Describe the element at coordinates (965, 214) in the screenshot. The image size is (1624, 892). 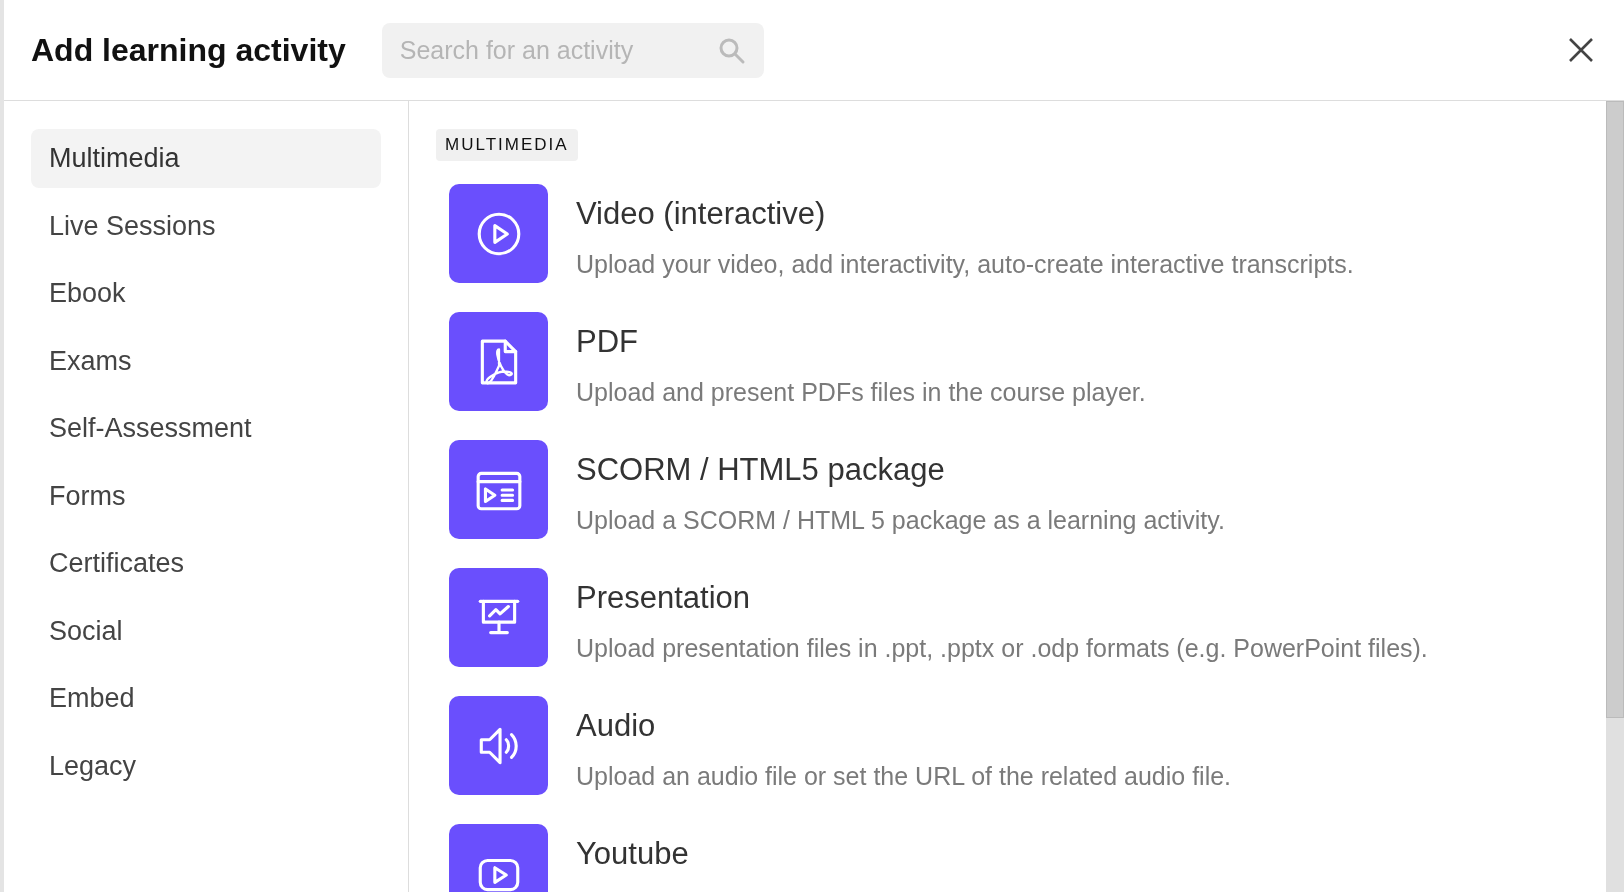
I see `activity-title: Video (interactive)` at that location.